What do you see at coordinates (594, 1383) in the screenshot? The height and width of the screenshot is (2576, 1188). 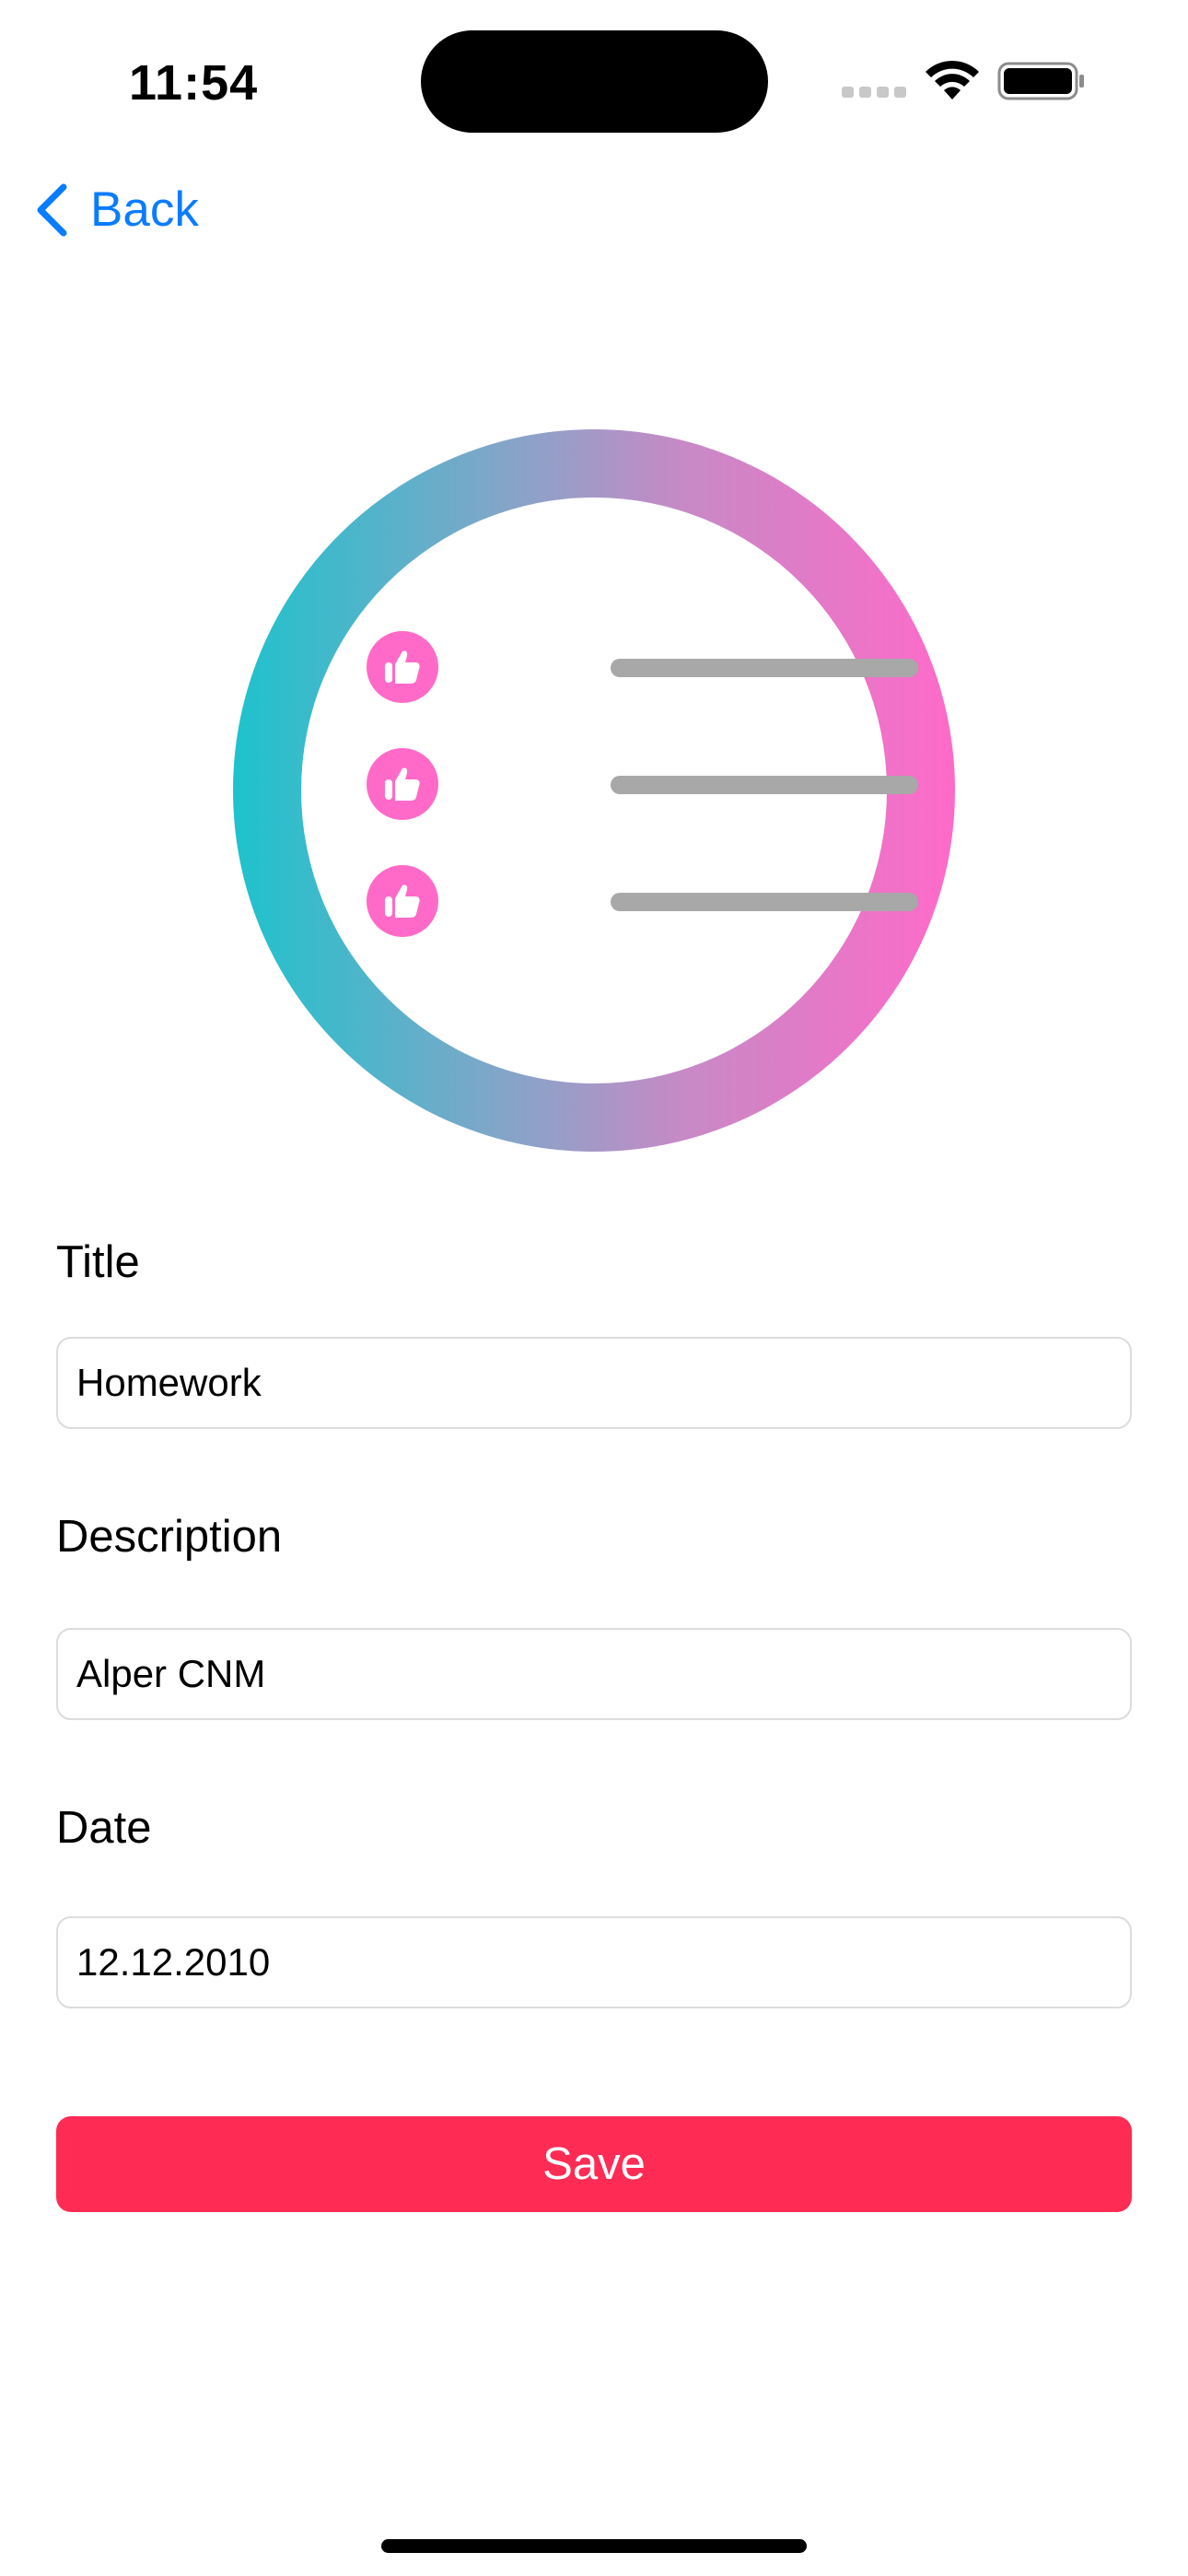 I see `title-input` at bounding box center [594, 1383].